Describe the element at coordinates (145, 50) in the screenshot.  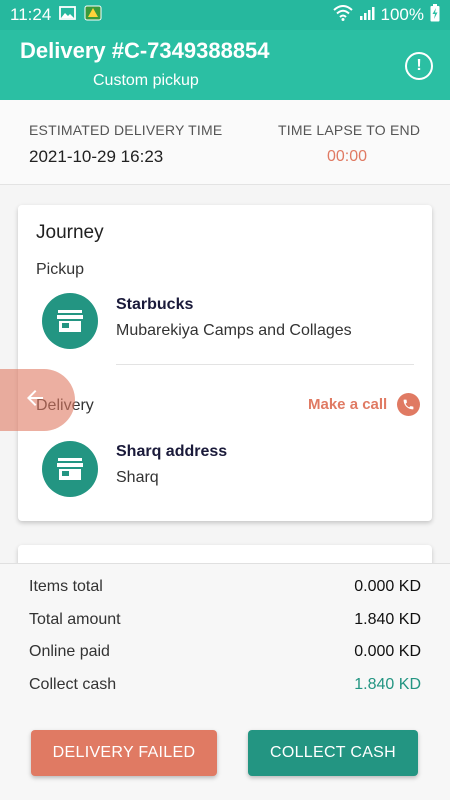
I see `page-title: Delivery #C-7349388854` at that location.